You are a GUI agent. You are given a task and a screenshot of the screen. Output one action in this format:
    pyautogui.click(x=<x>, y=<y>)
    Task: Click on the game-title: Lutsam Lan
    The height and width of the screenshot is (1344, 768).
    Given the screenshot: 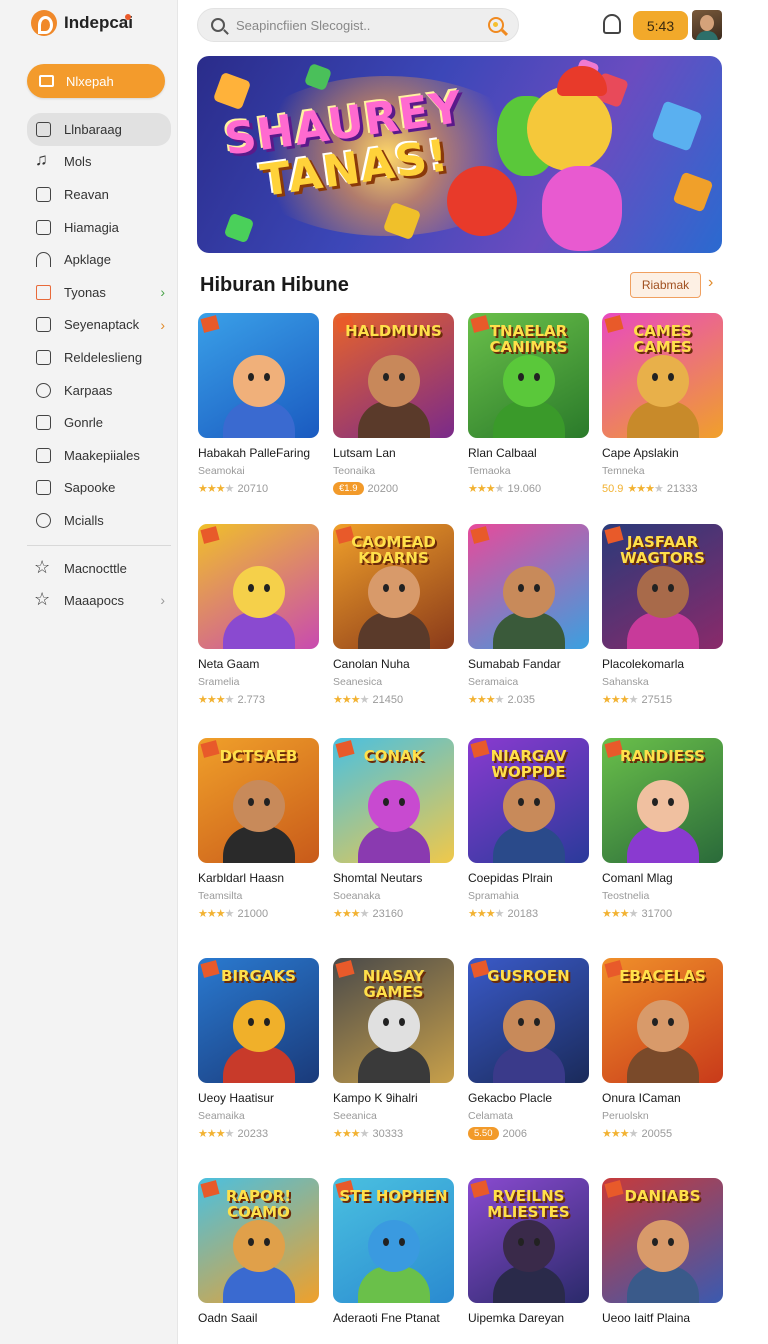 What is the action you would take?
    pyautogui.click(x=393, y=453)
    